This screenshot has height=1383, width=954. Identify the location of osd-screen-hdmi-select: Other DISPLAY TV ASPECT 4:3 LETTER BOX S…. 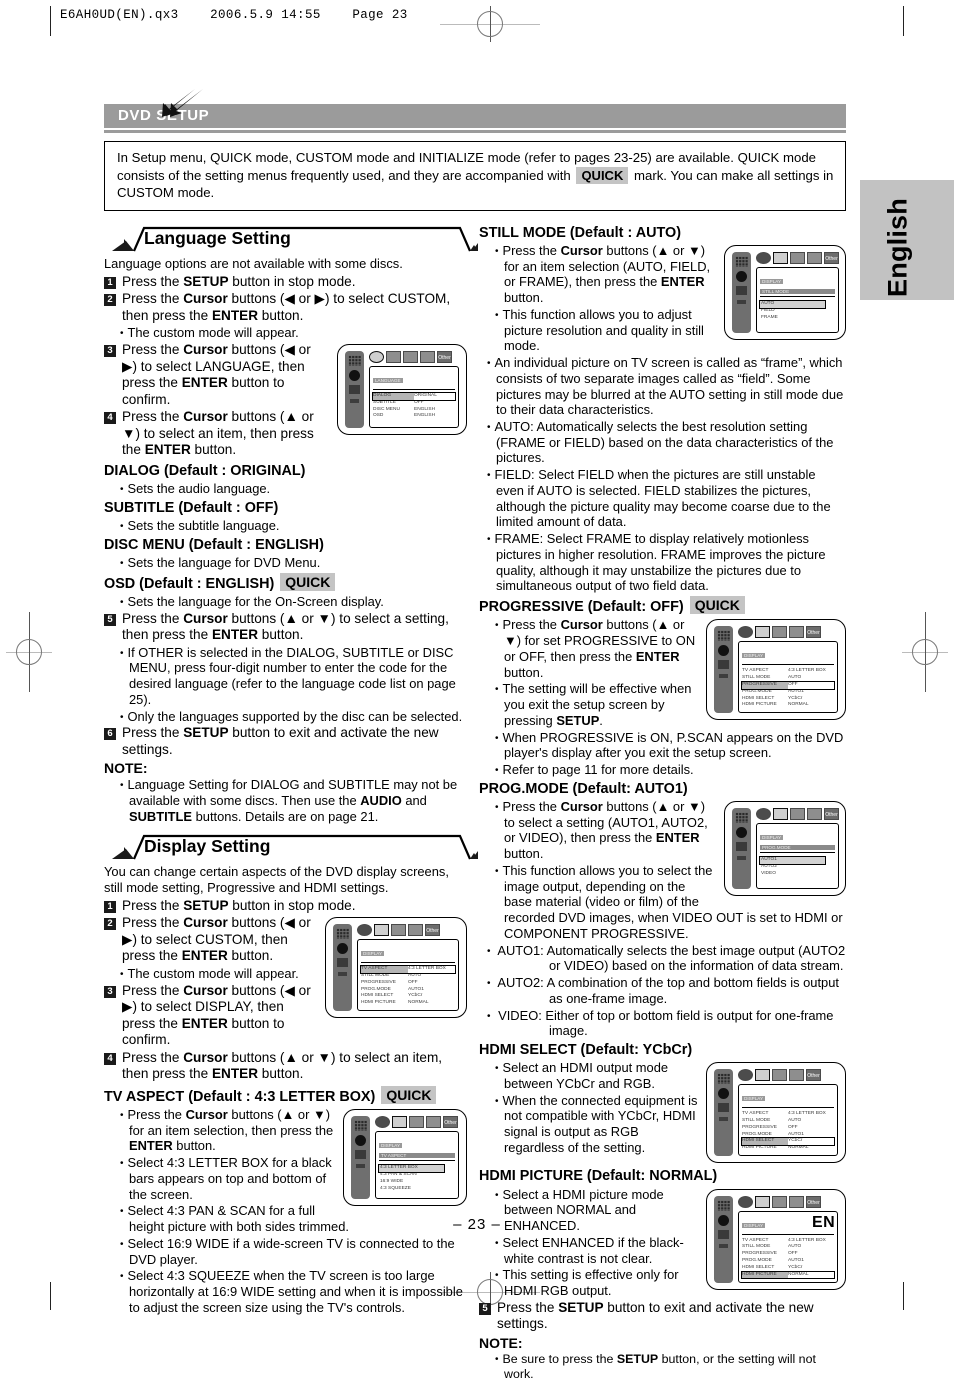
(788, 1113).